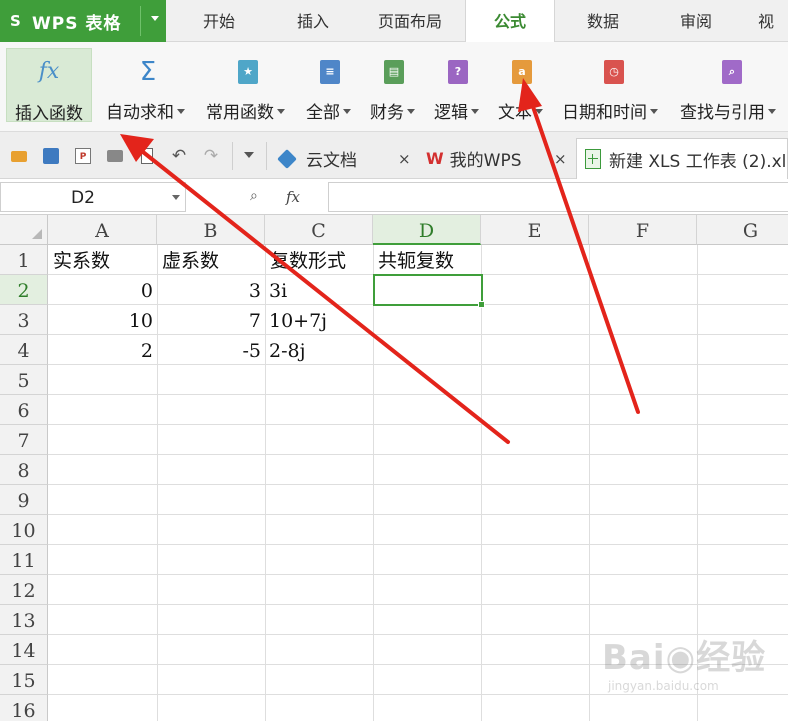 The image size is (788, 721). What do you see at coordinates (24, 290) in the screenshot?
I see `row-header-2: 2` at bounding box center [24, 290].